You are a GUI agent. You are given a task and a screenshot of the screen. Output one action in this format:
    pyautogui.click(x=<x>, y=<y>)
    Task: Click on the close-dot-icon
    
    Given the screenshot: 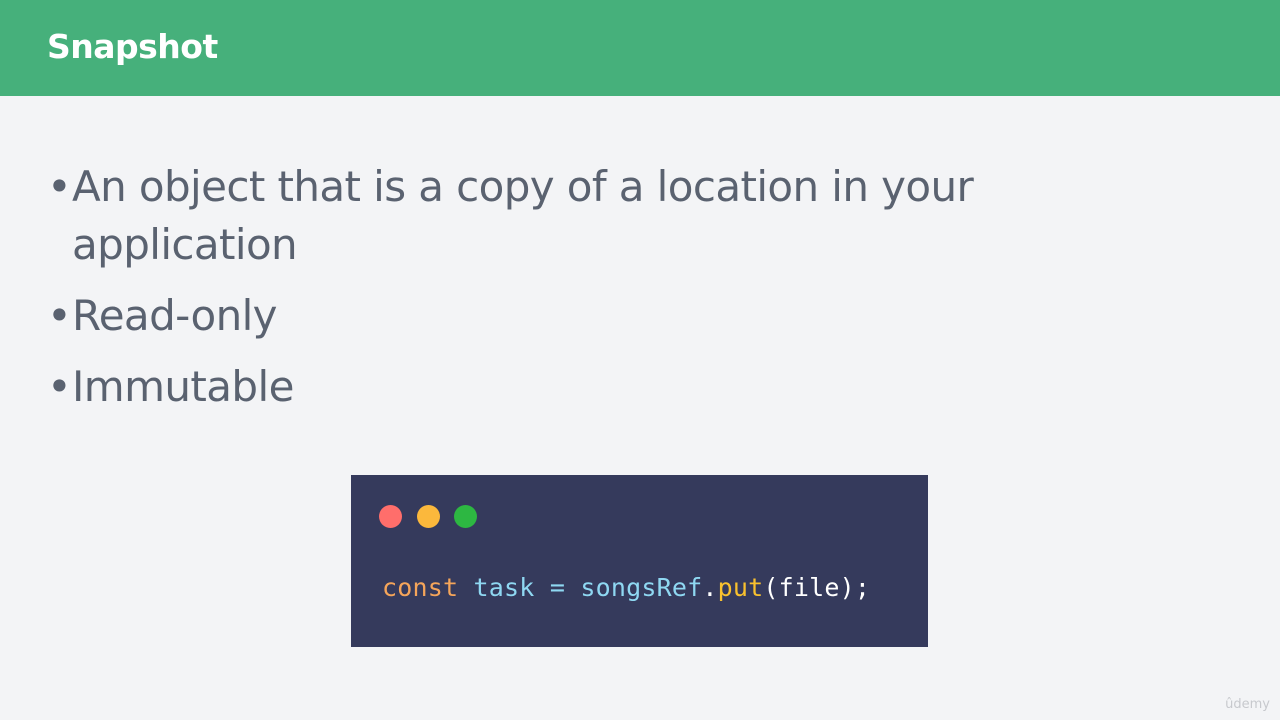 What is the action you would take?
    pyautogui.click(x=390, y=516)
    